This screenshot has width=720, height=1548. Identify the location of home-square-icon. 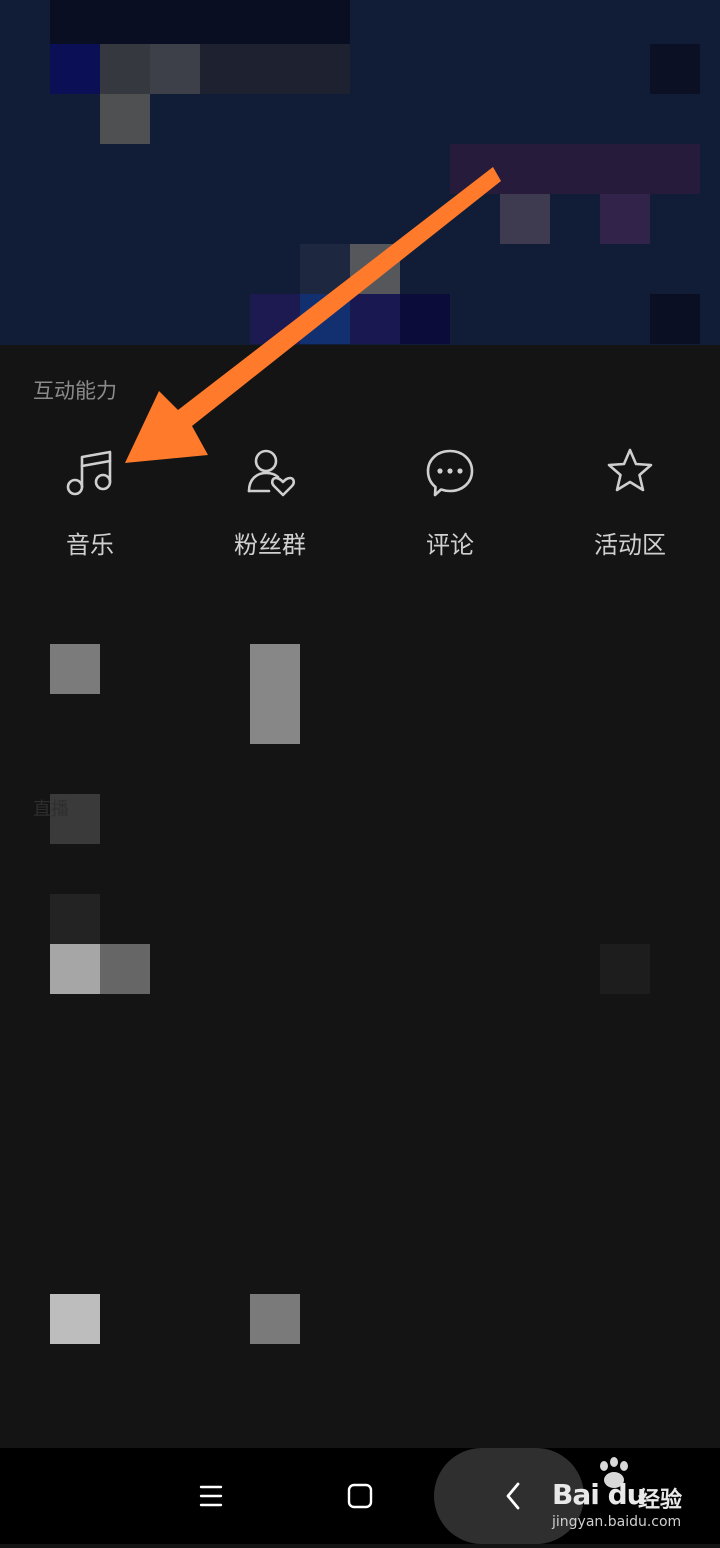
(360, 1496).